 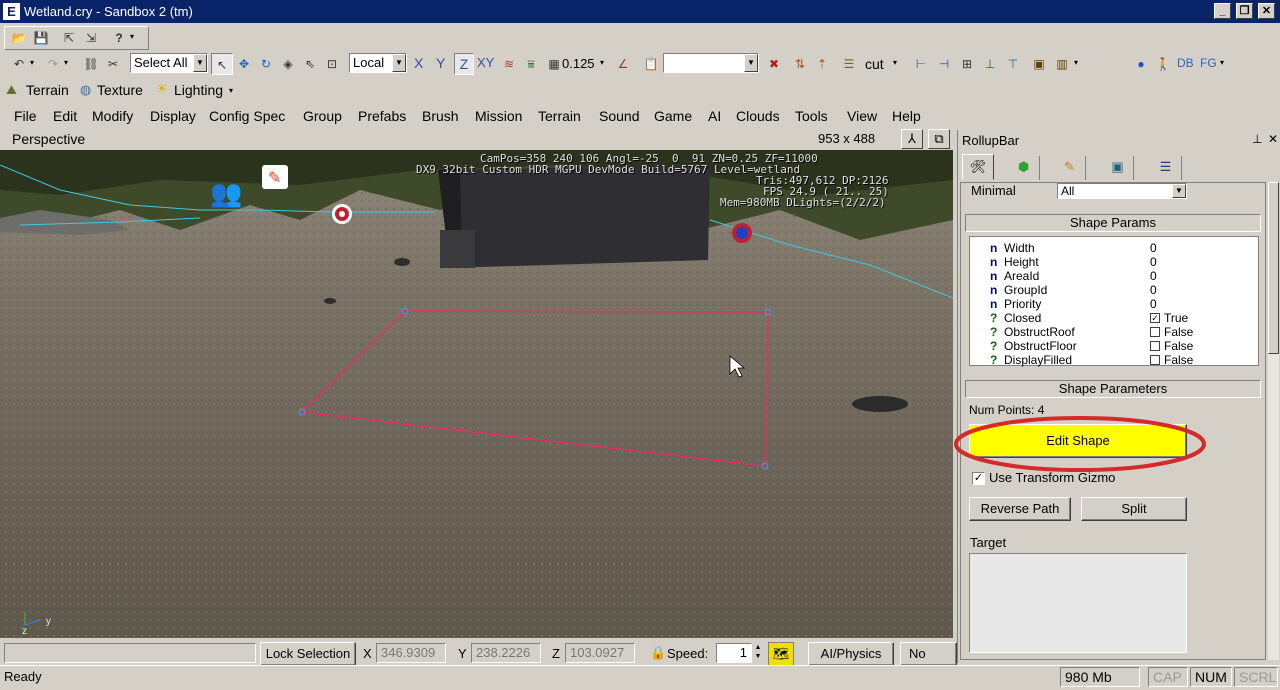 What do you see at coordinates (1166, 168) in the screenshot?
I see `tab-layers-icon: ☰` at bounding box center [1166, 168].